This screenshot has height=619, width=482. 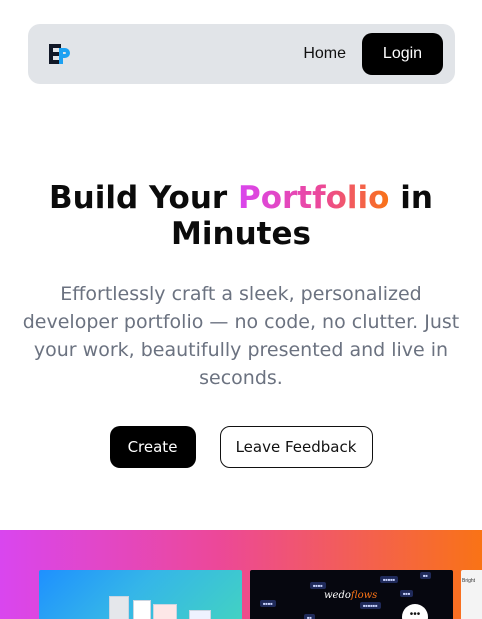 I want to click on hero-title: Build Your Portfolio in Minutes, so click(x=241, y=216).